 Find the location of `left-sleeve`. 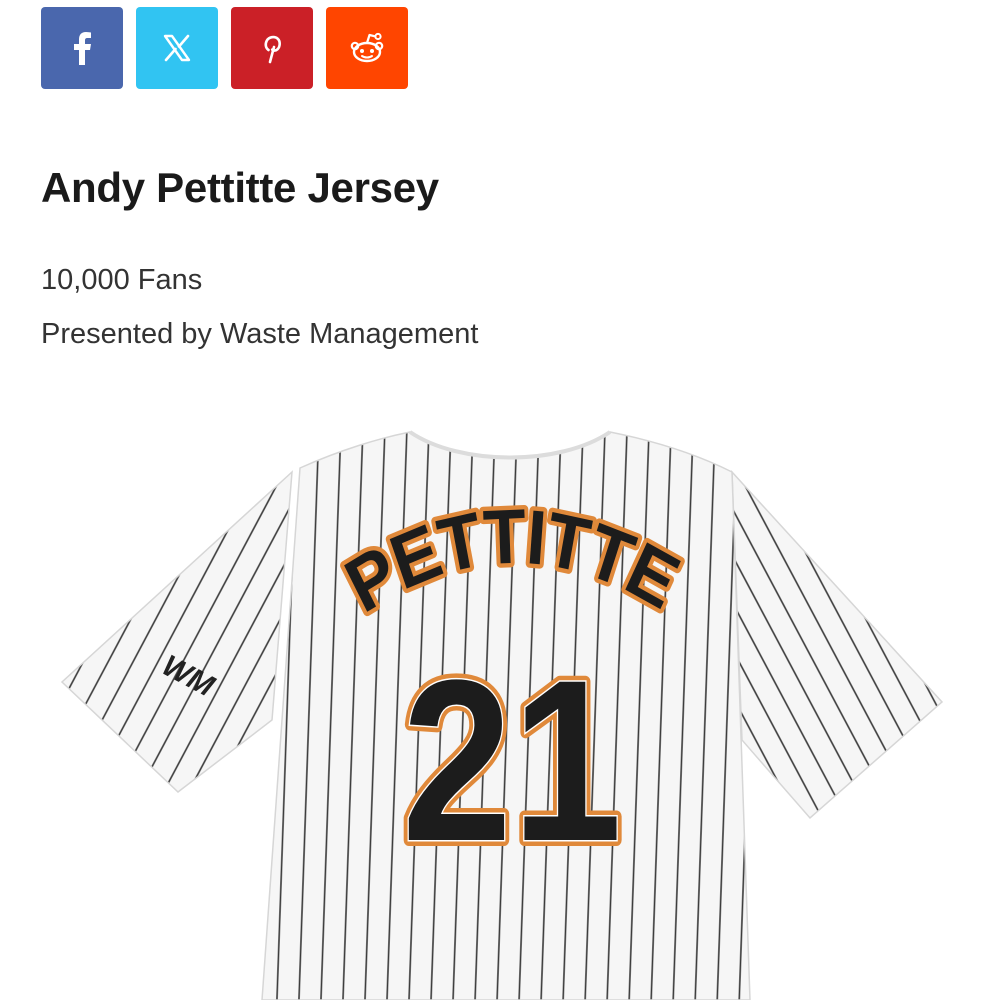

left-sleeve is located at coordinates (176, 631).